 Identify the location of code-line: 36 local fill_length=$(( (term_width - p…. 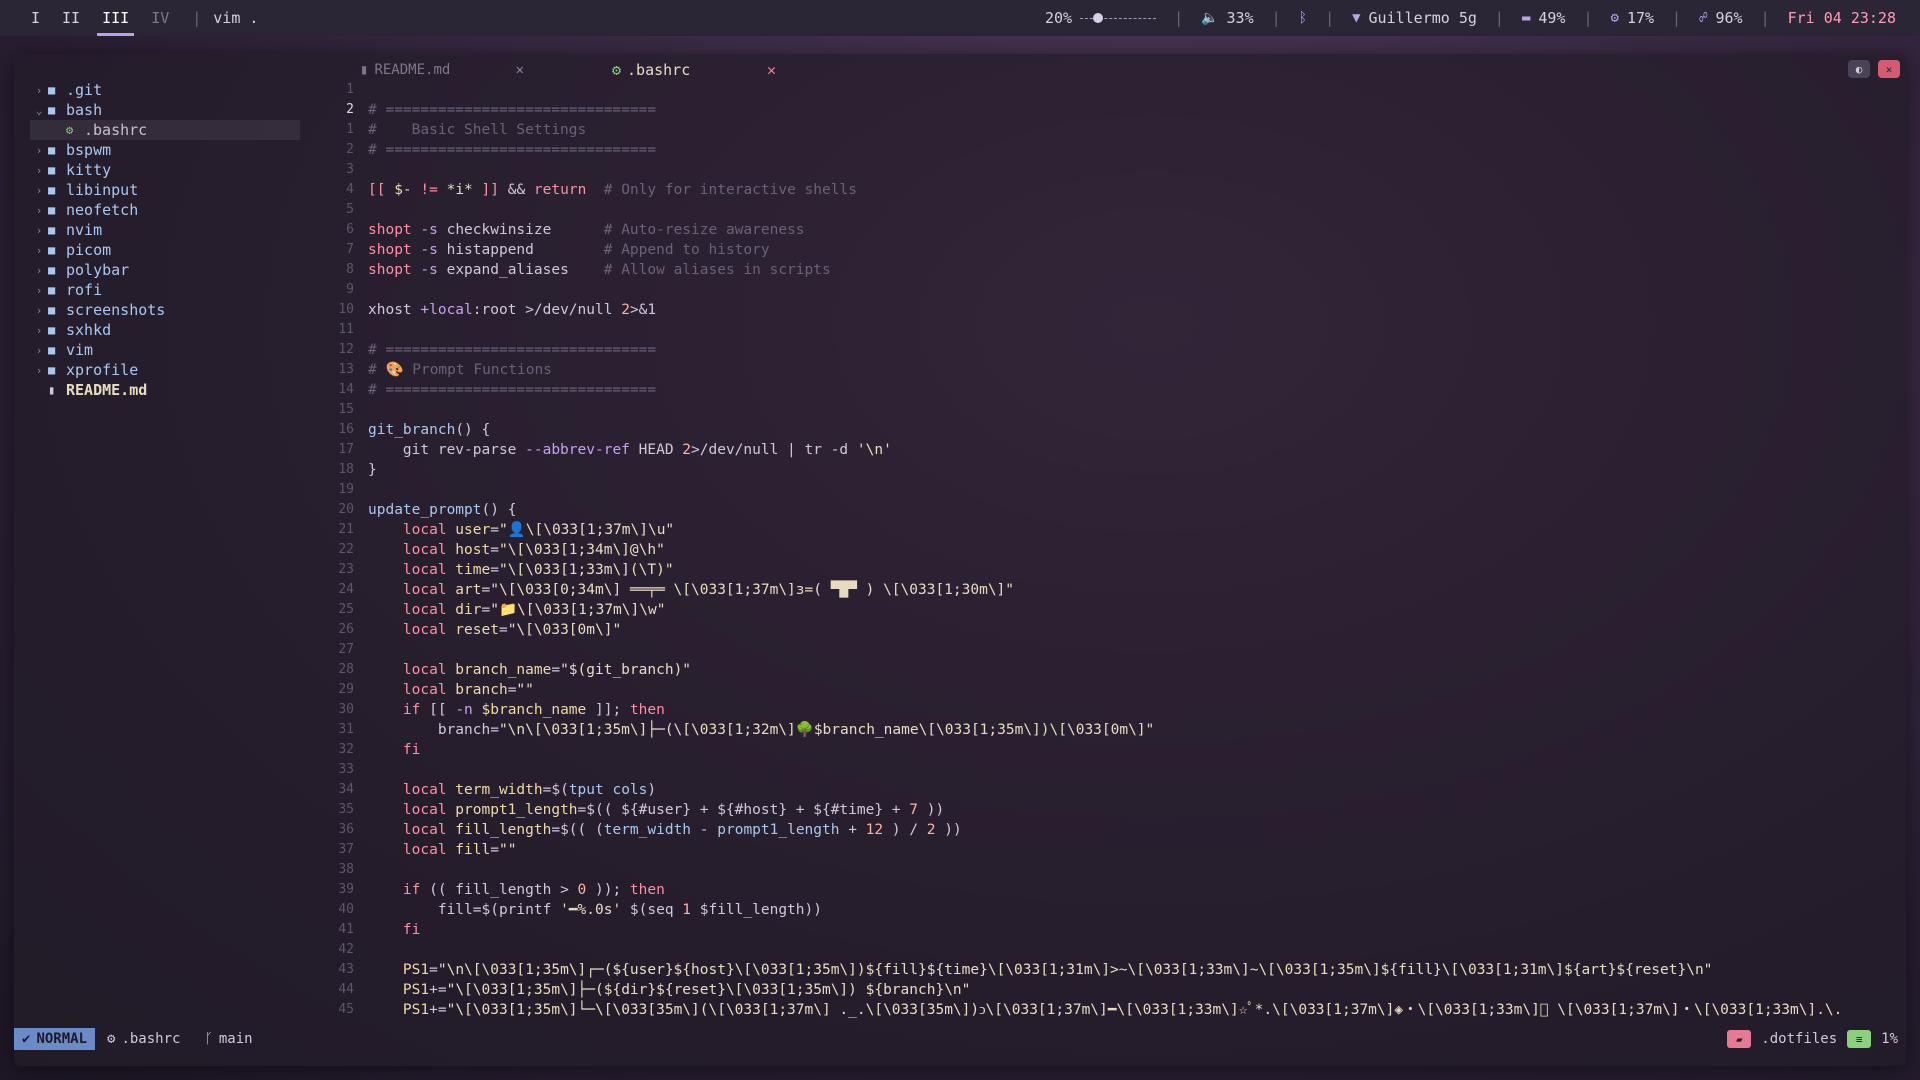
(1100, 830).